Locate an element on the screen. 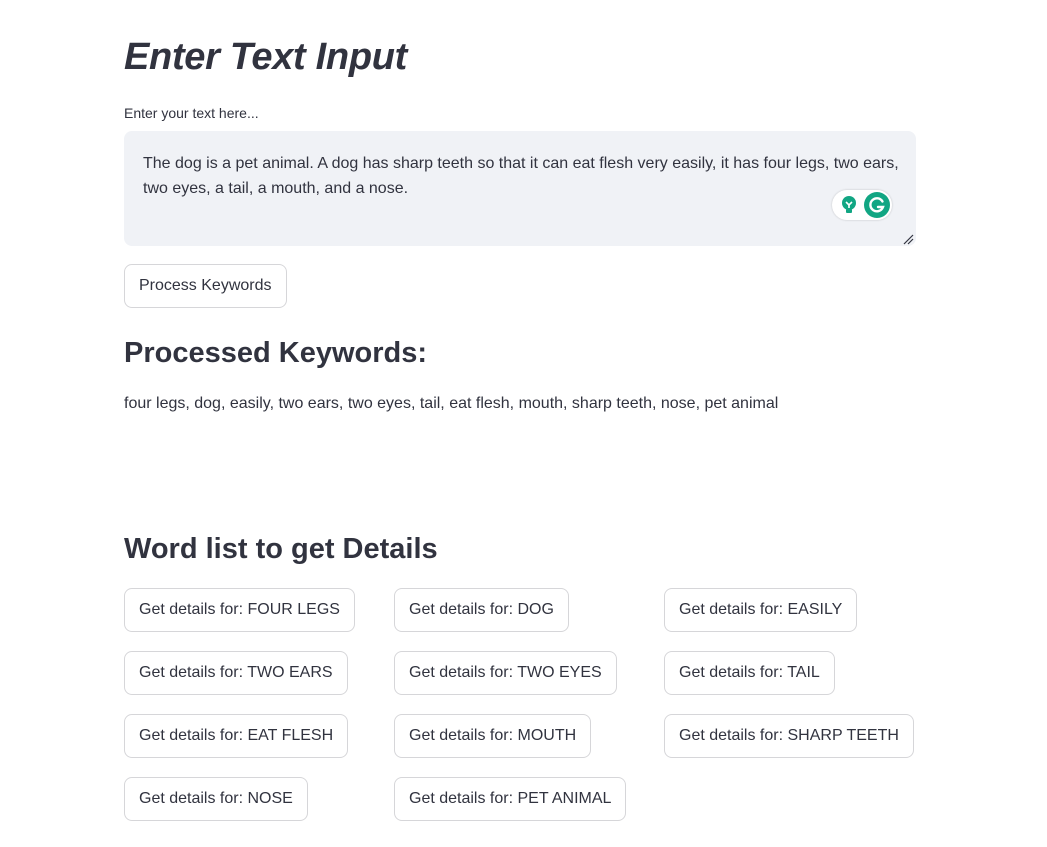 The image size is (1047, 847). process-keywords-button: Process Keywords is located at coordinates (205, 286).